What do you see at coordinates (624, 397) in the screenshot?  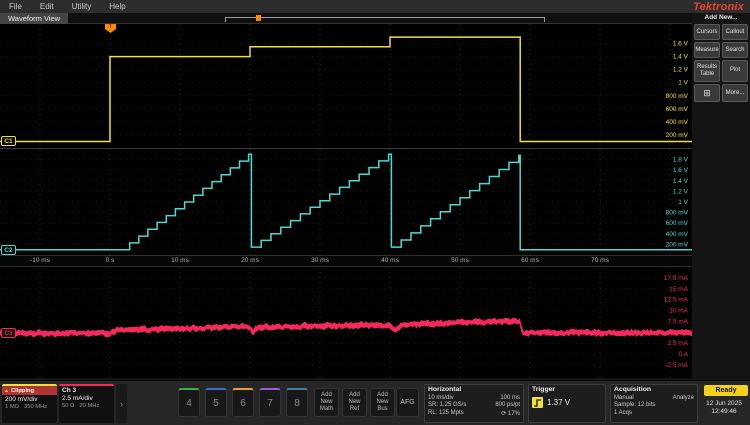 I see `acquisition-mode: Manual` at bounding box center [624, 397].